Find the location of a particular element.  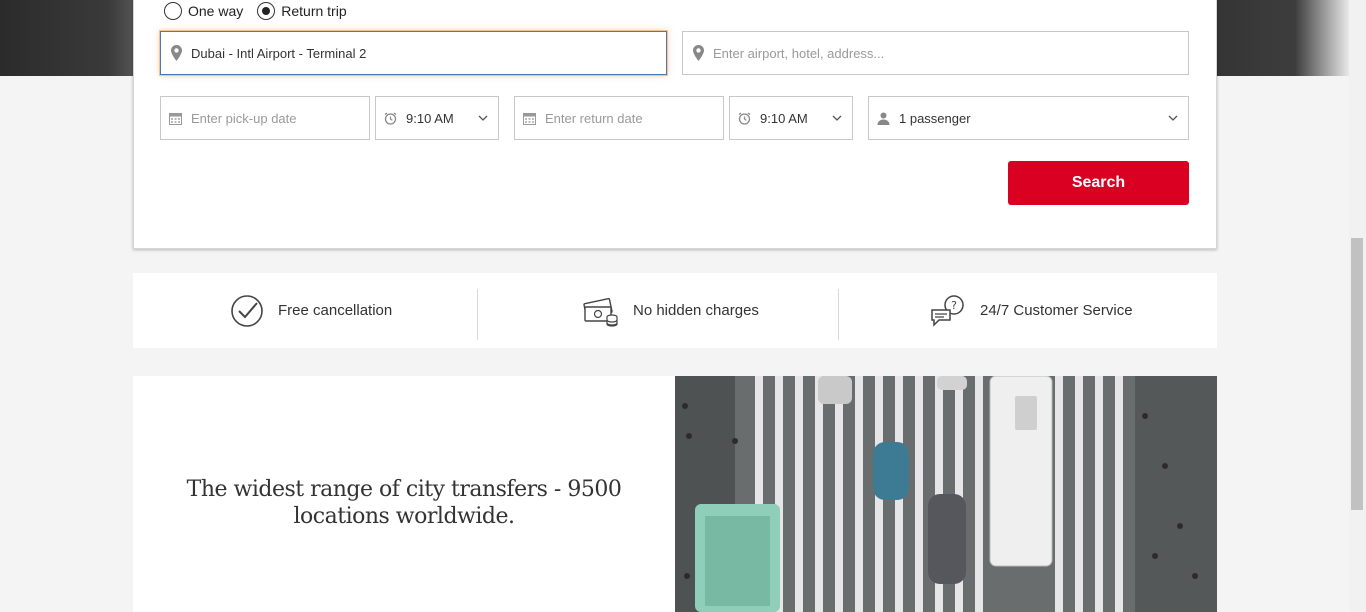

pickup-location-value: Dubai - Intl Airport - Terminal 2 is located at coordinates (279, 53).